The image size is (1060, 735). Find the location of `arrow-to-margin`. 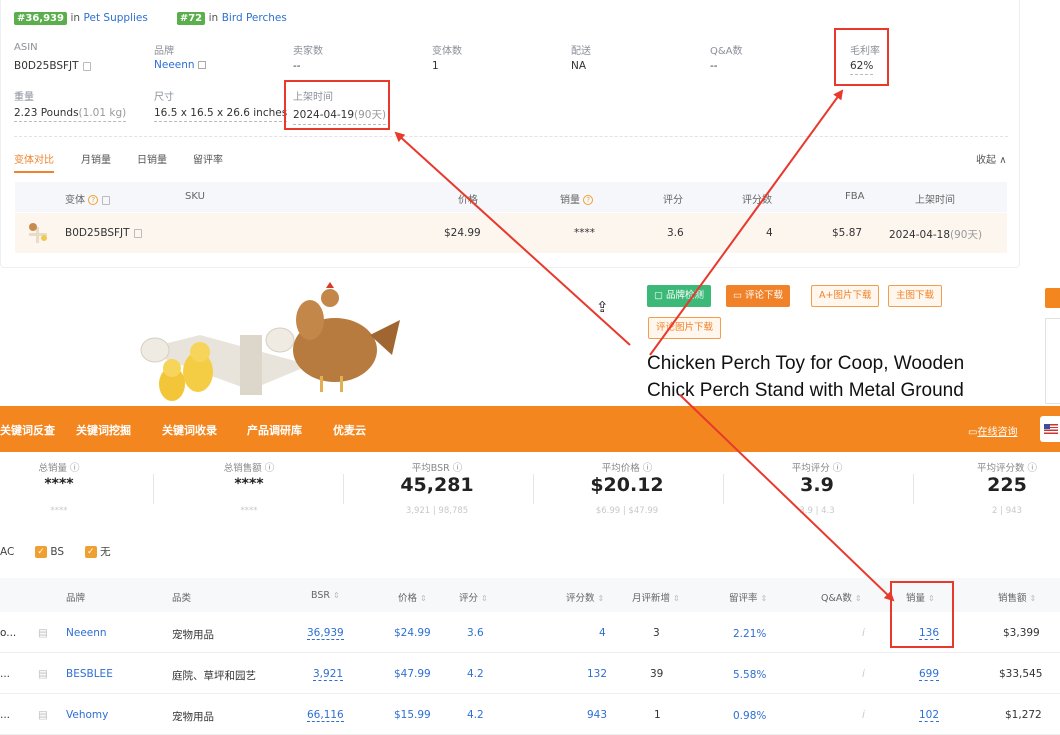

arrow-to-margin is located at coordinates (746, 222).